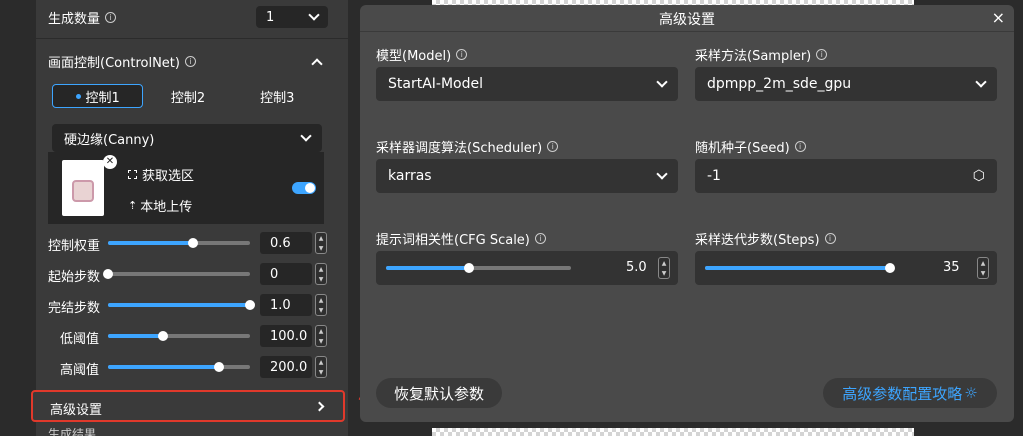 This screenshot has height=436, width=1023. What do you see at coordinates (286, 274) in the screenshot?
I see `param-value: 0` at bounding box center [286, 274].